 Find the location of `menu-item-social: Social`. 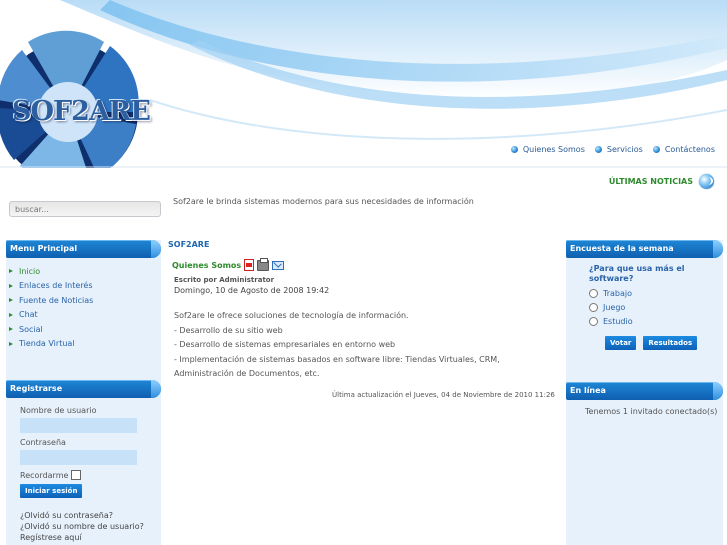

menu-item-social: Social is located at coordinates (83, 329).